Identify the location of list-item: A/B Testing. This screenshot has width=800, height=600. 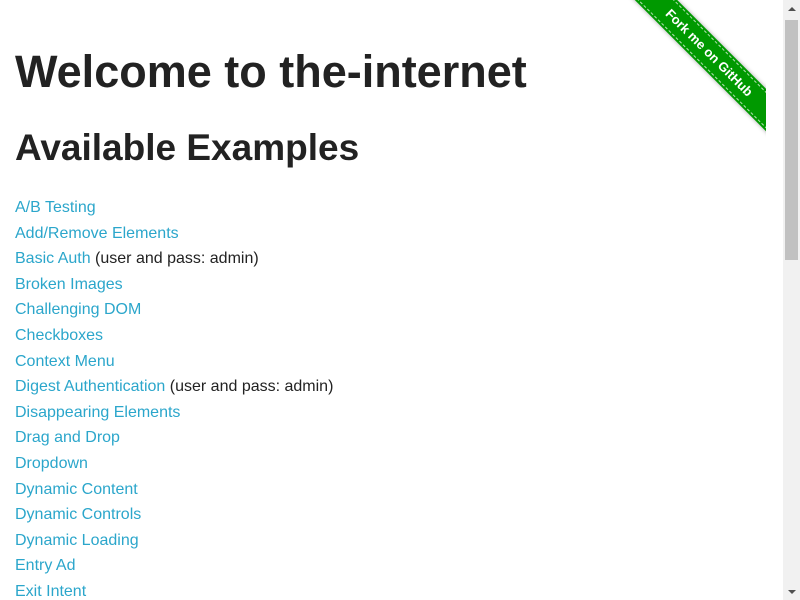
(174, 208).